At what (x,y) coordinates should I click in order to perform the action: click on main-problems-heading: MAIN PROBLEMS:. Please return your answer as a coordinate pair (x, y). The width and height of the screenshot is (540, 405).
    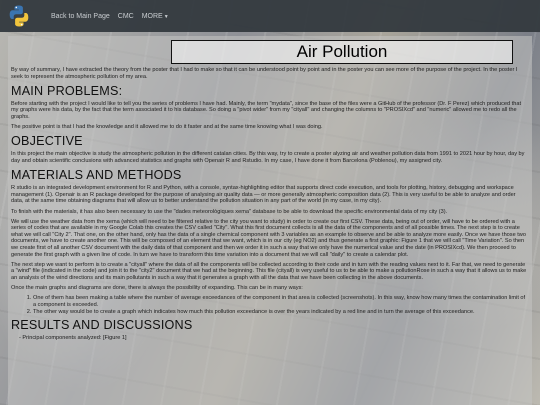
    Looking at the image, I should click on (67, 90).